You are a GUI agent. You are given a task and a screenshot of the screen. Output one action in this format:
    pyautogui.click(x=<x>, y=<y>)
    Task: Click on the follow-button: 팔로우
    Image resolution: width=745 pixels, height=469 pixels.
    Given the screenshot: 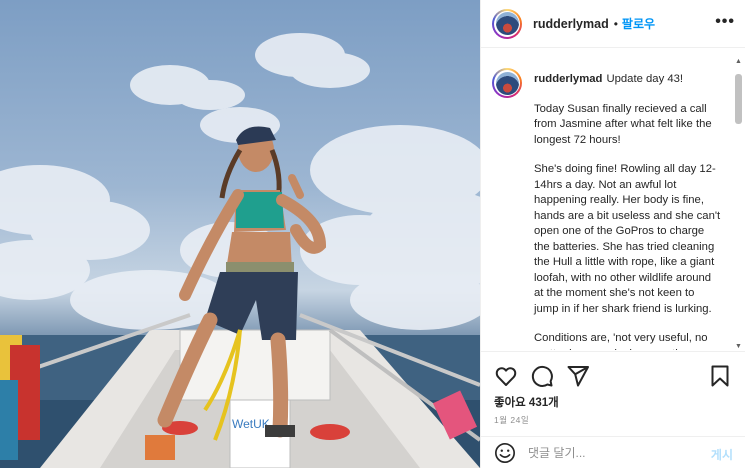 What is the action you would take?
    pyautogui.click(x=638, y=23)
    